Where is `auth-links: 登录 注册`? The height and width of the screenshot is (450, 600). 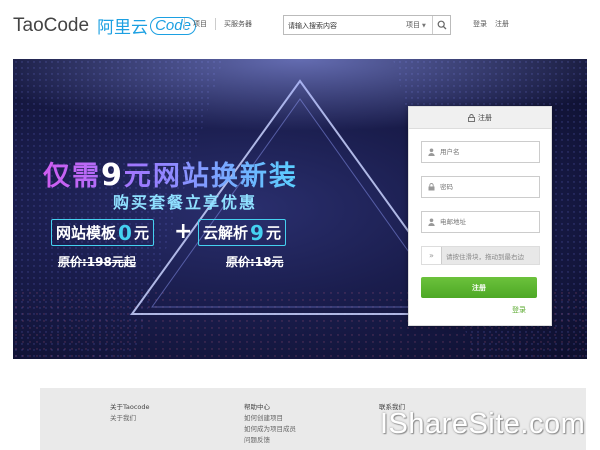
auth-links: 登录 注册 is located at coordinates (491, 24).